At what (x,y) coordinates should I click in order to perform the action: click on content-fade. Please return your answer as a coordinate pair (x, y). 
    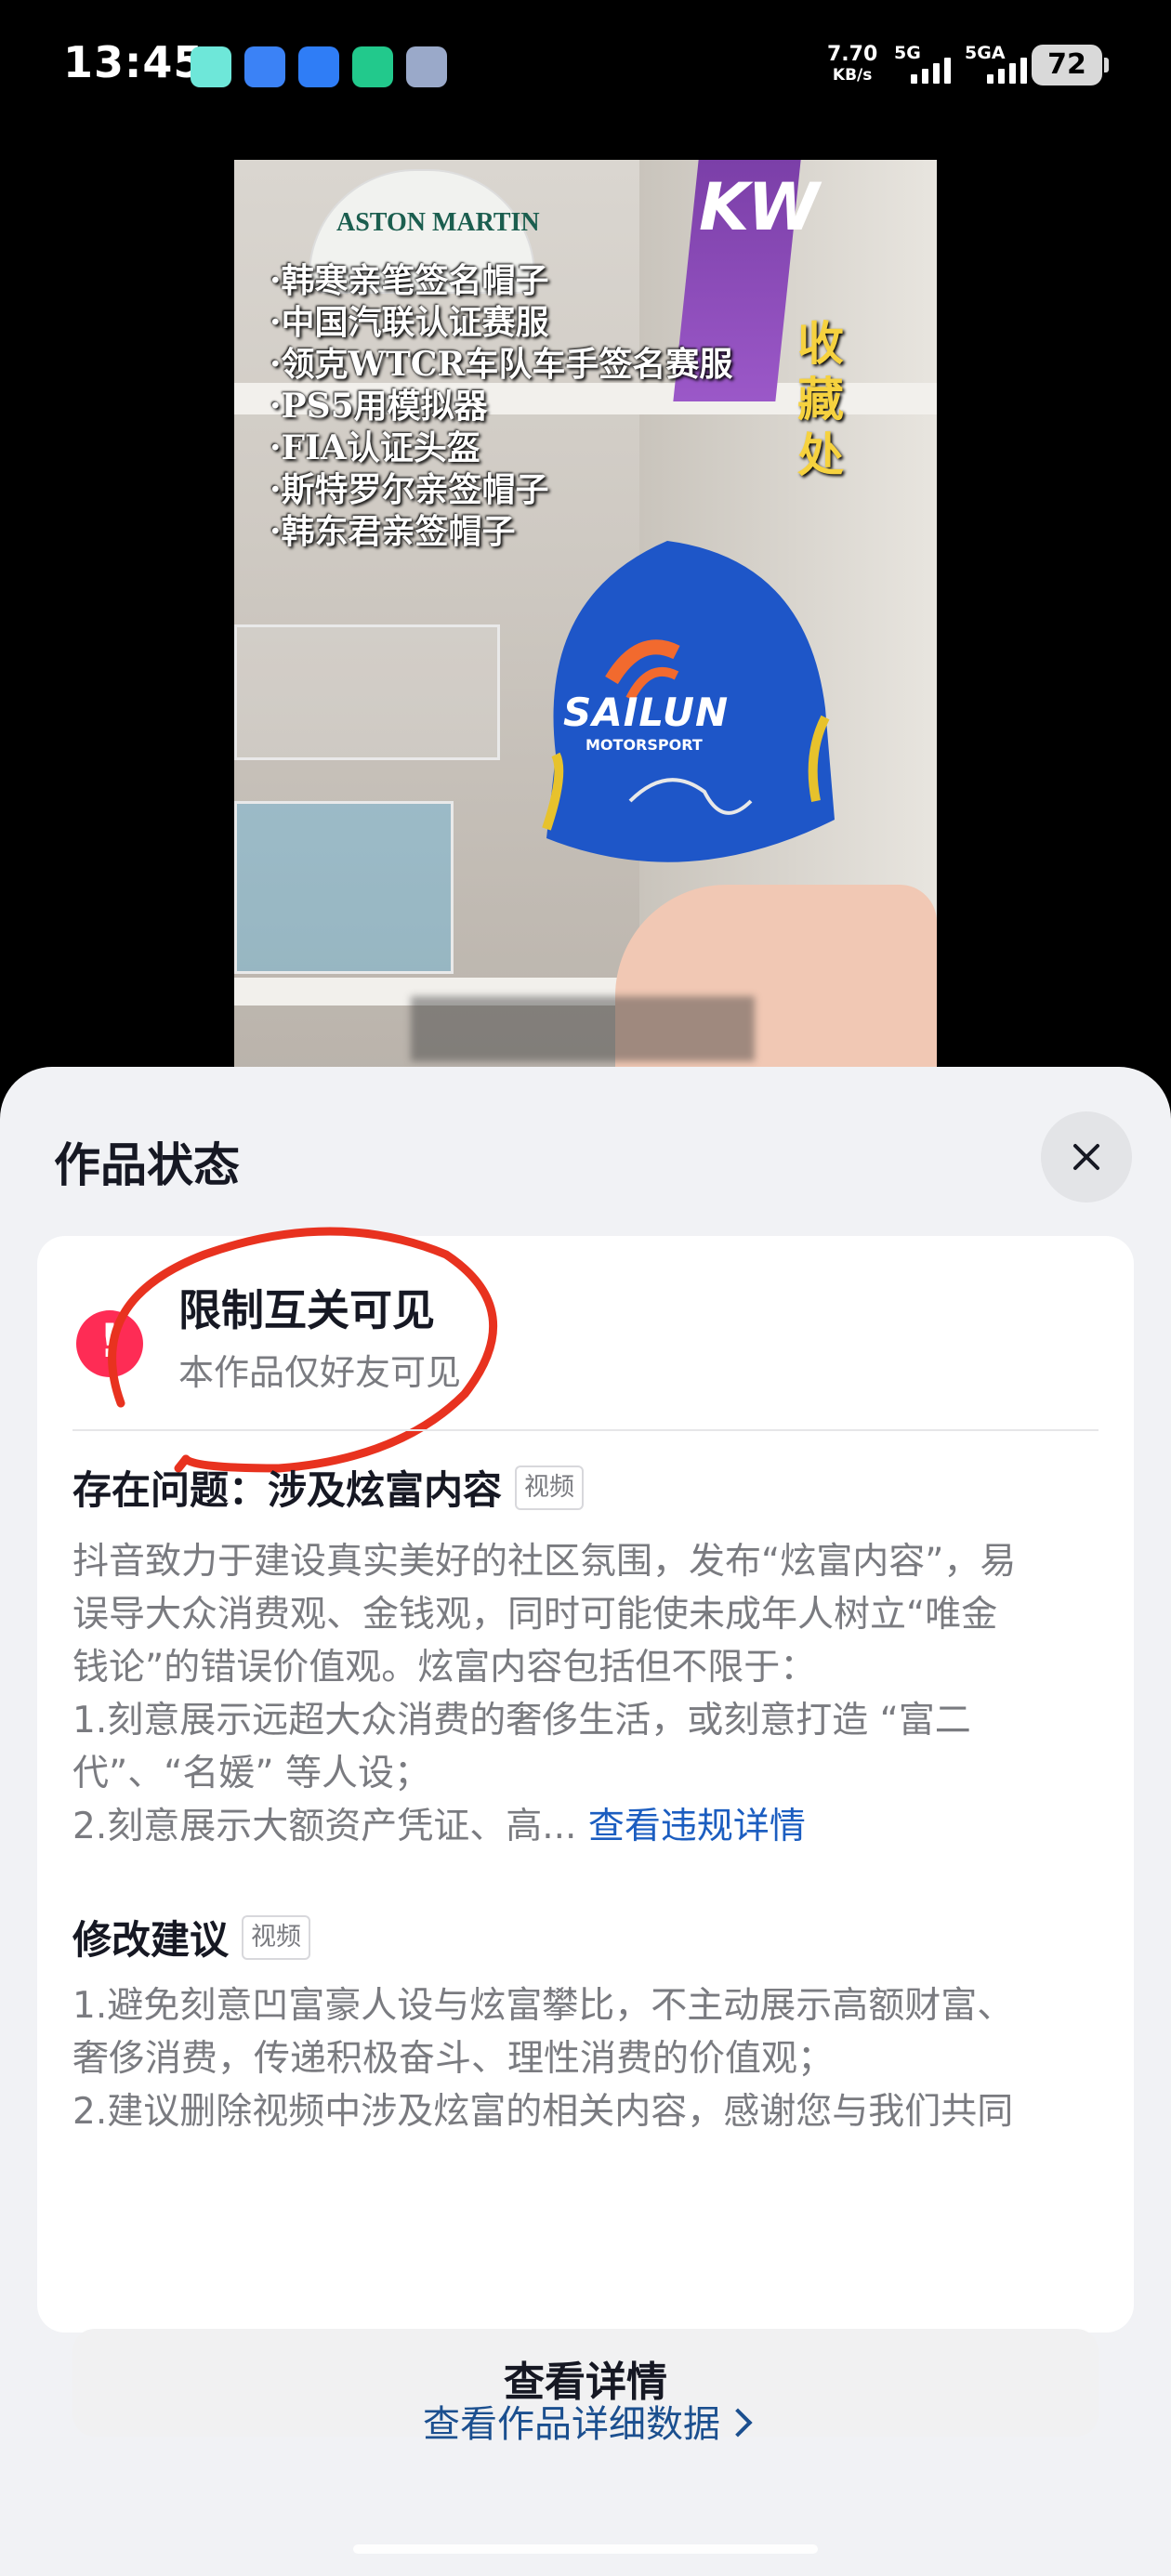
    Looking at the image, I should click on (586, 2286).